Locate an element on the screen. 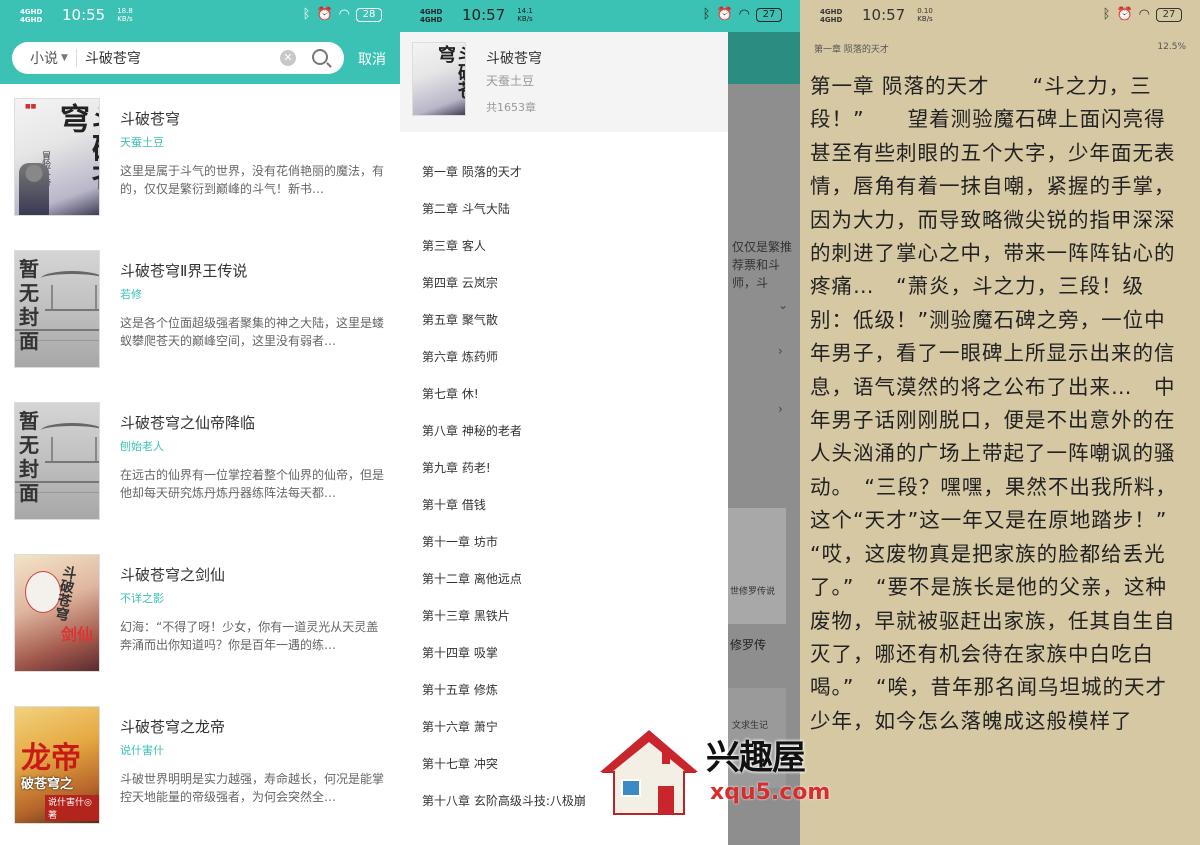 This screenshot has height=845, width=1200. chapter-item: 第三章 客人 is located at coordinates (572, 246).